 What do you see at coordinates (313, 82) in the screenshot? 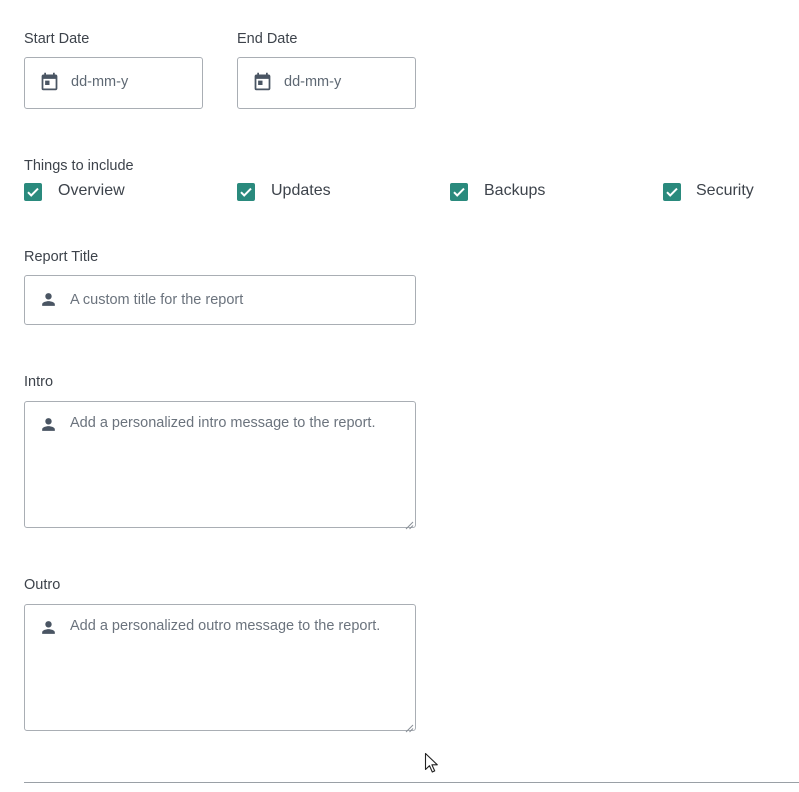
I see `end-date-placeholder: dd-mm-y` at bounding box center [313, 82].